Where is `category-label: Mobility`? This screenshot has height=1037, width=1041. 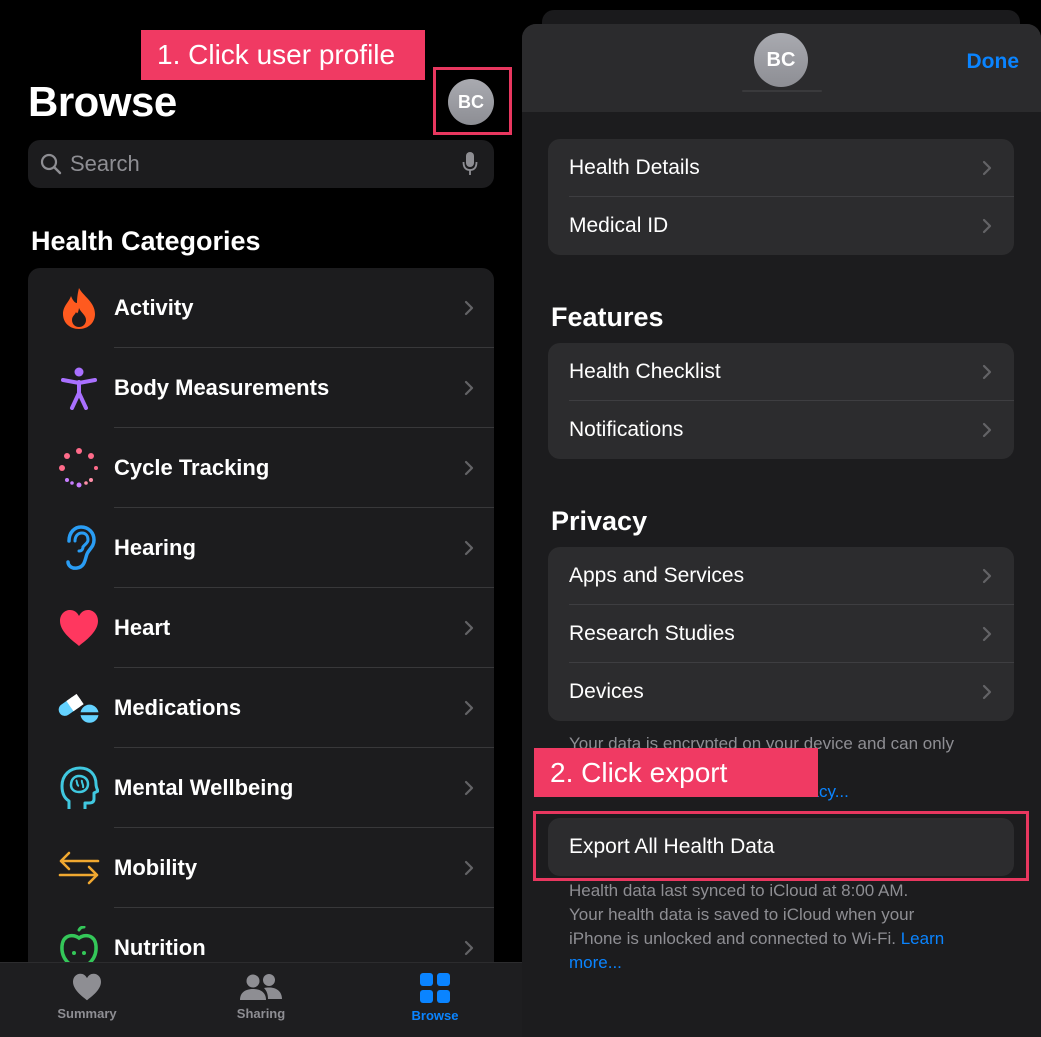
category-label: Mobility is located at coordinates (156, 867).